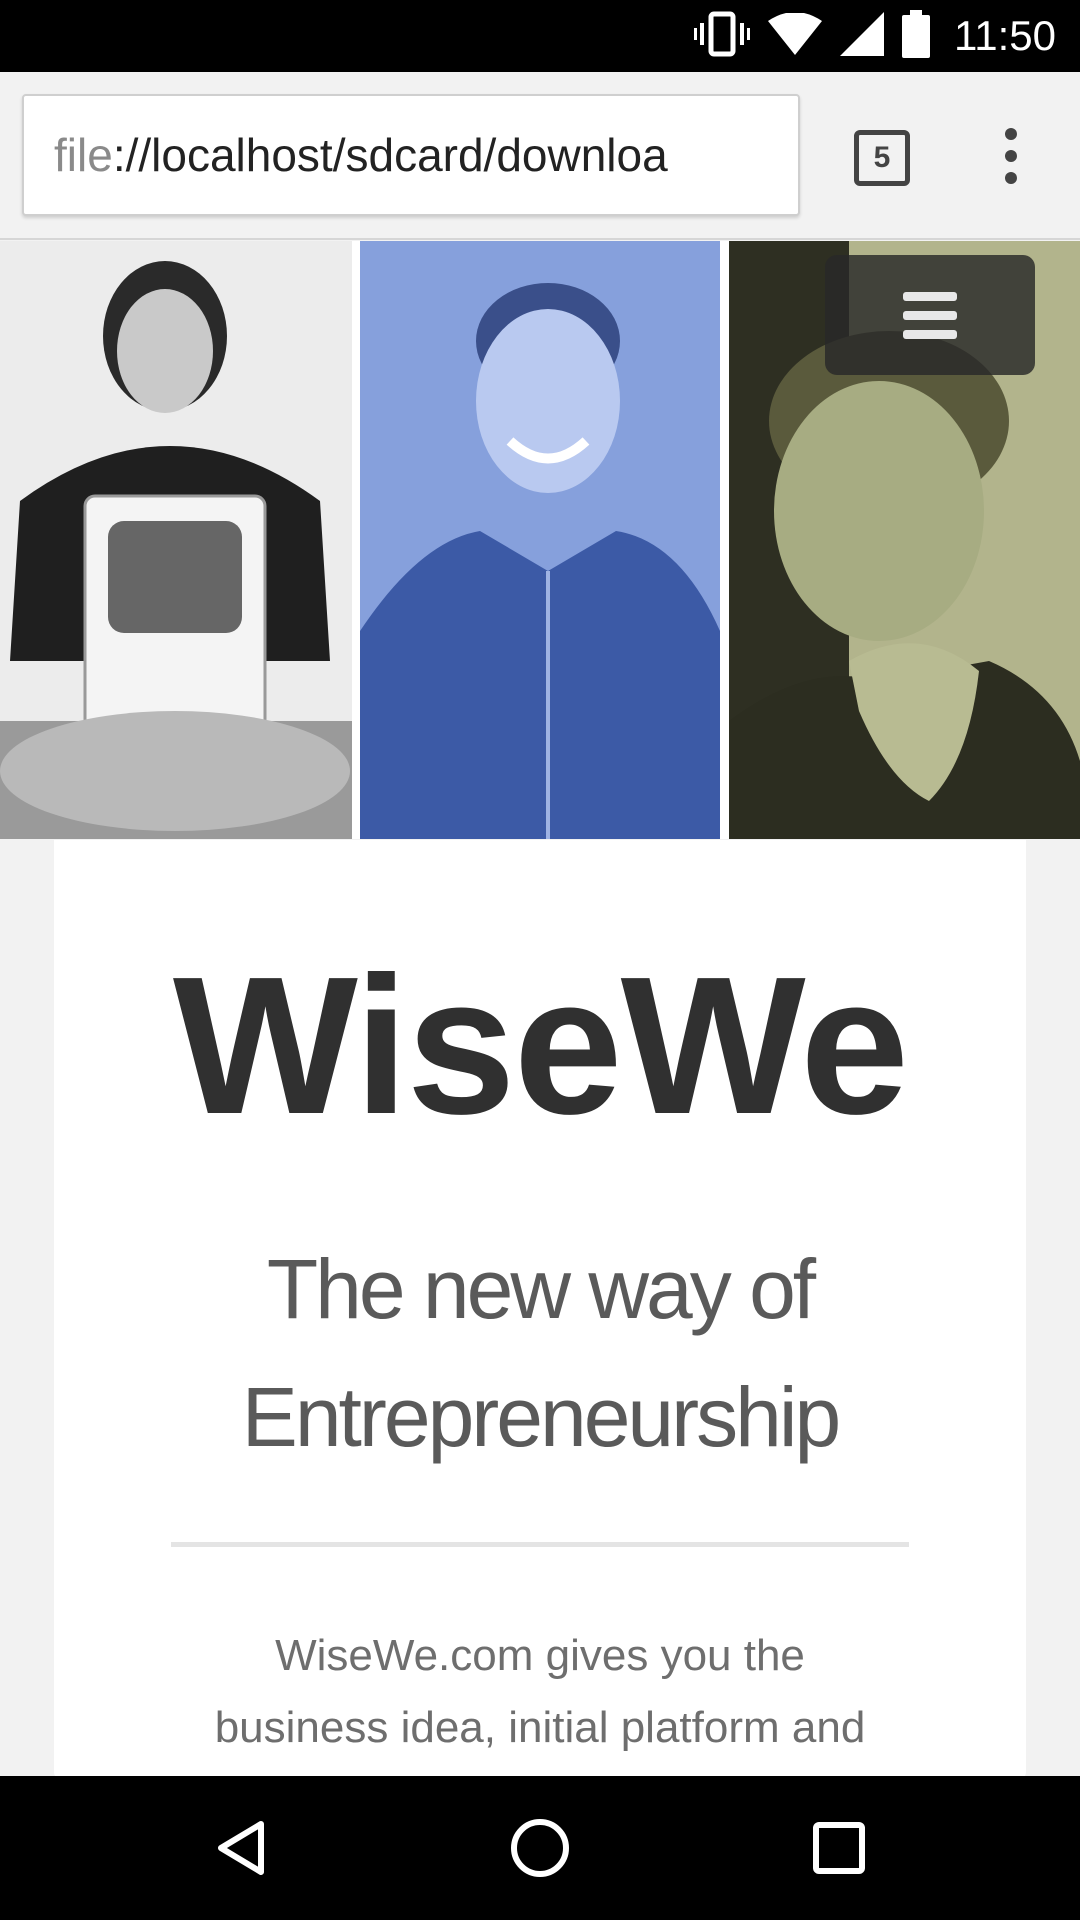  Describe the element at coordinates (540, 1655) in the screenshot. I see `description-line-1: WiseWe.com gives you the` at that location.